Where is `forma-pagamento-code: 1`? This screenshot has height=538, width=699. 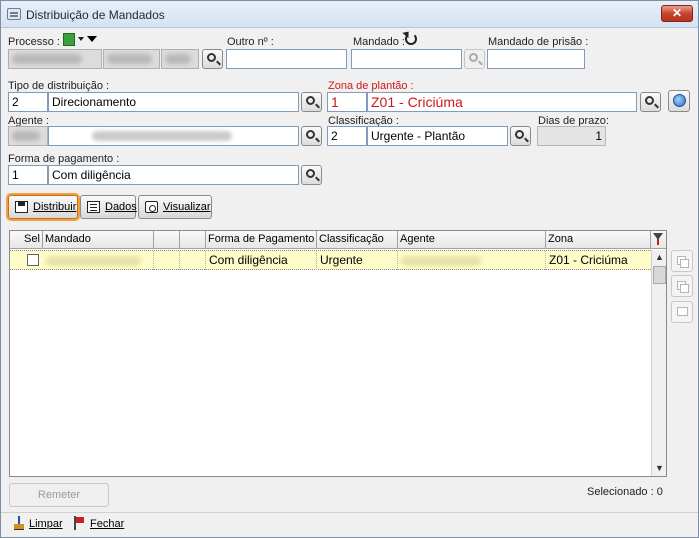 forma-pagamento-code: 1 is located at coordinates (28, 175).